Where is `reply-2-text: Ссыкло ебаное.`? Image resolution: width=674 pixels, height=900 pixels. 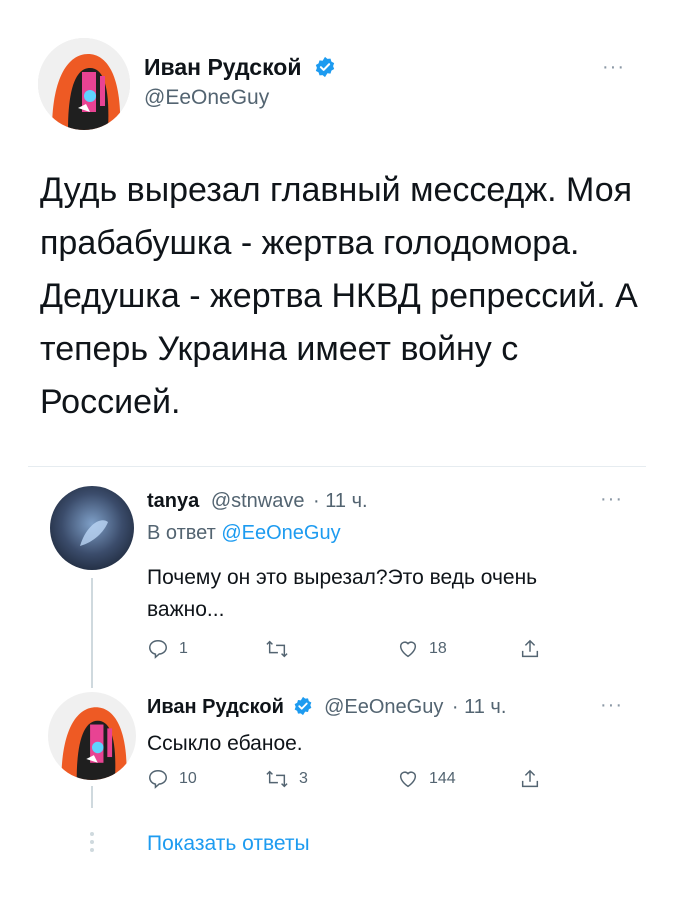
reply-2-text: Ссыкло ебаное. is located at coordinates (225, 743).